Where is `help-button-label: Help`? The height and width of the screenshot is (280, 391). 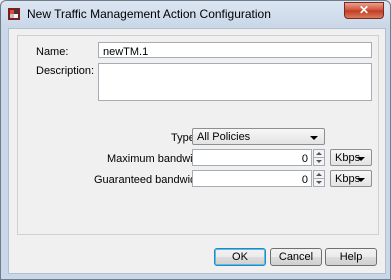
help-button-label: Help is located at coordinates (351, 257).